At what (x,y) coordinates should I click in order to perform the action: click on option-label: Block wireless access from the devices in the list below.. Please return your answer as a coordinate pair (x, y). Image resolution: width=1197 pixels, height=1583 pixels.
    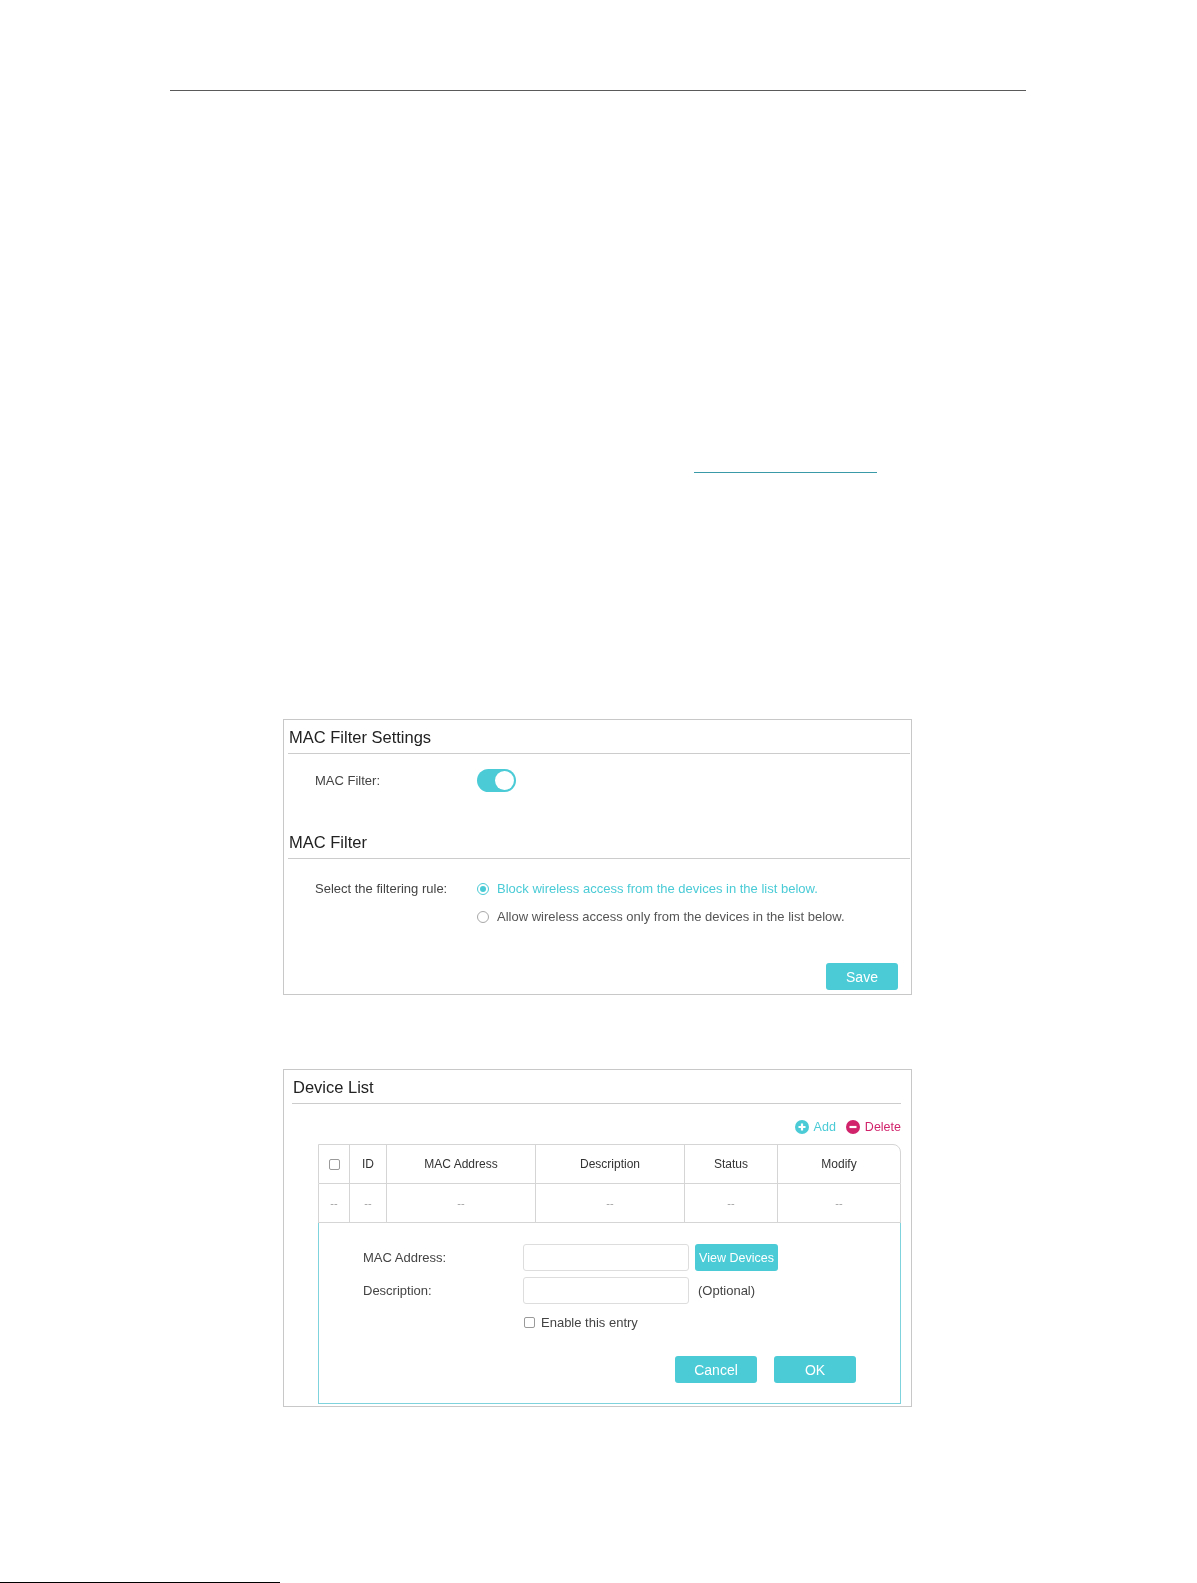
    Looking at the image, I should click on (657, 889).